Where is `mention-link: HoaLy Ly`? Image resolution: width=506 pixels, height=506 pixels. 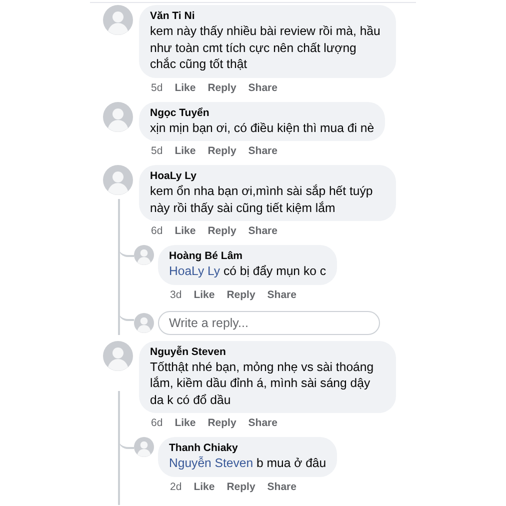 mention-link: HoaLy Ly is located at coordinates (194, 271).